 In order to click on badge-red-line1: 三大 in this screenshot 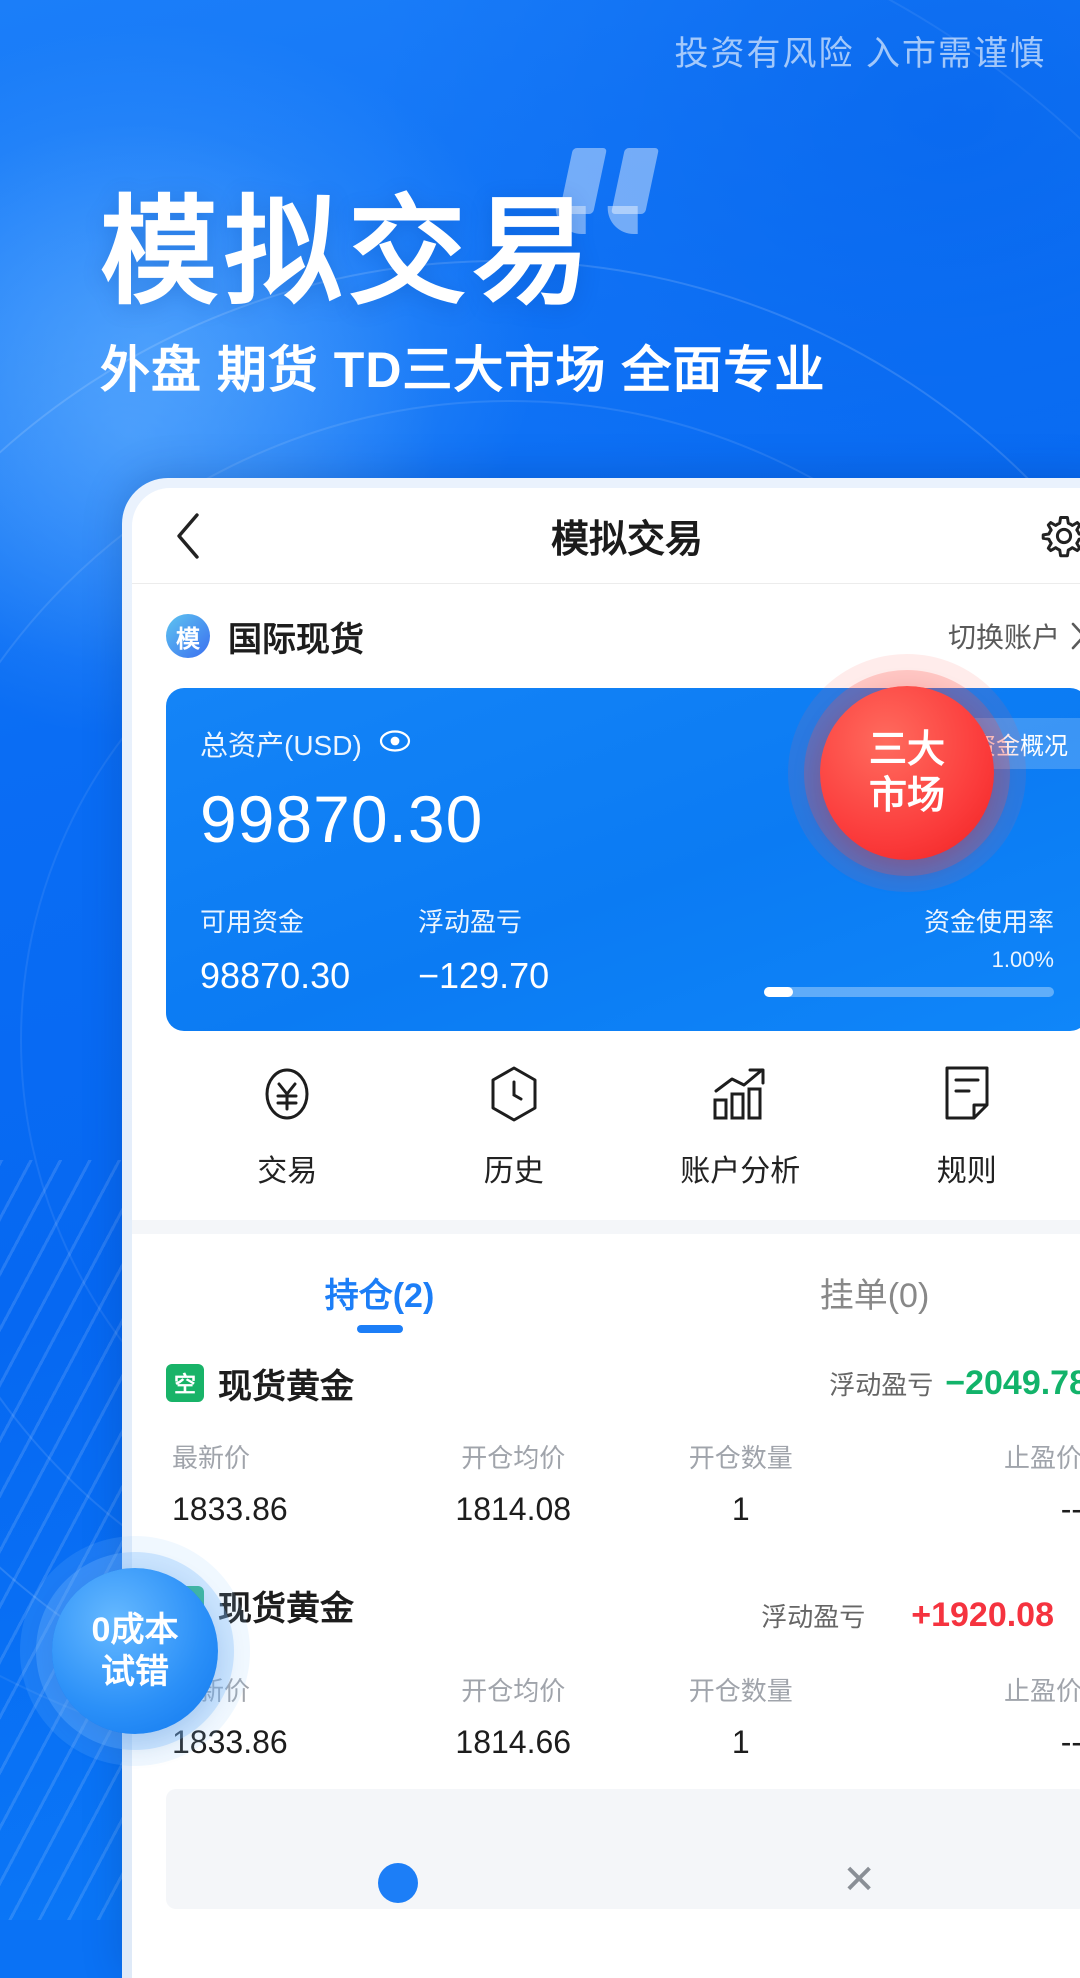, I will do `click(907, 750)`.